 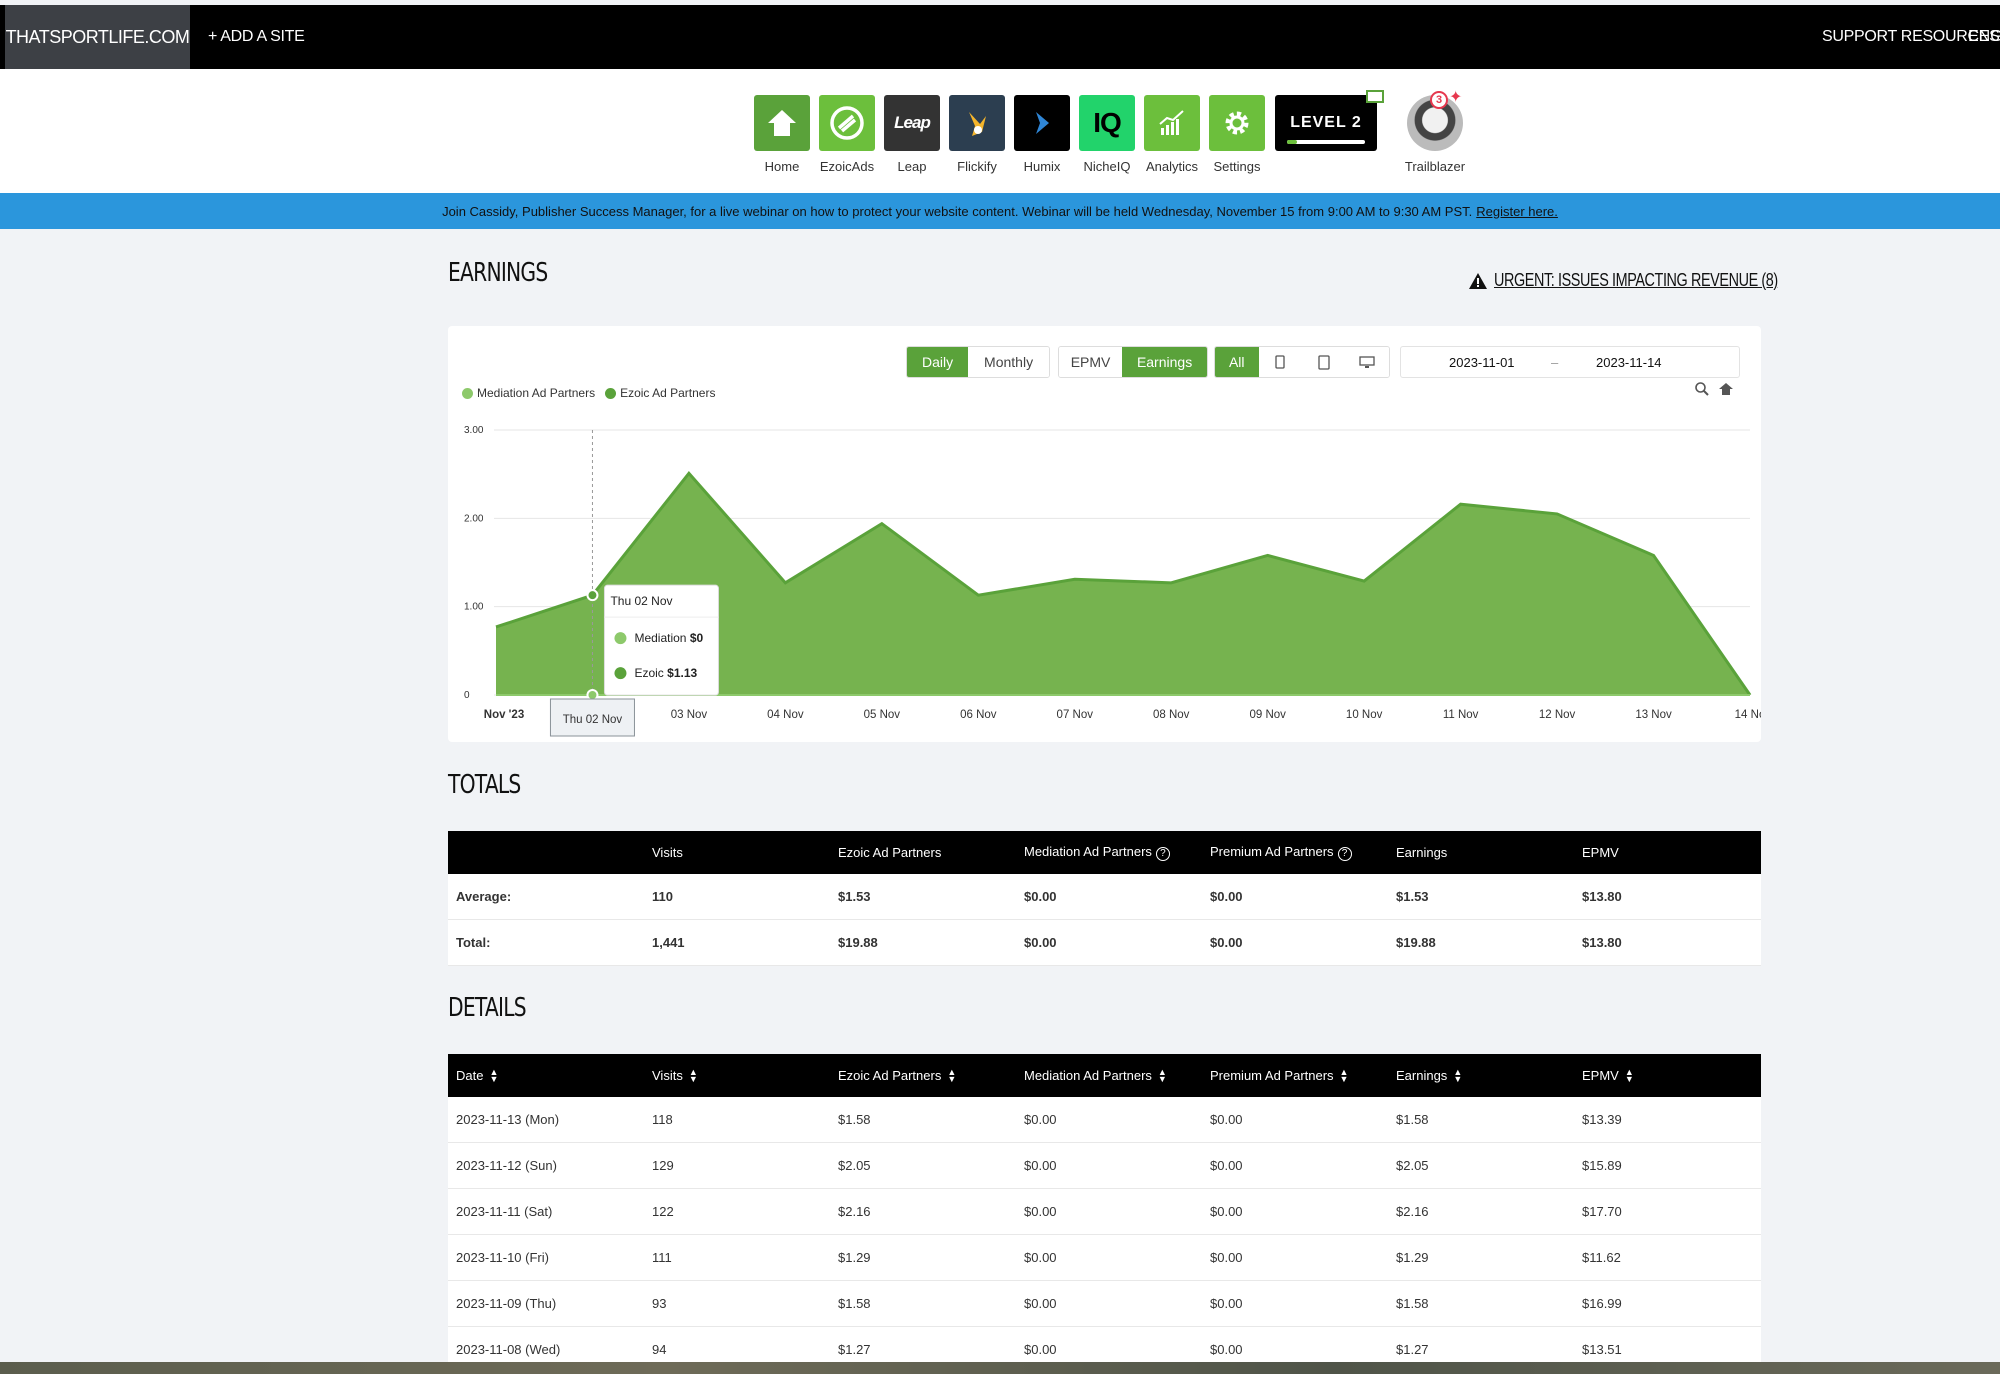 What do you see at coordinates (641, 601) in the screenshot?
I see `tooltip-date: Thu 02 Nov` at bounding box center [641, 601].